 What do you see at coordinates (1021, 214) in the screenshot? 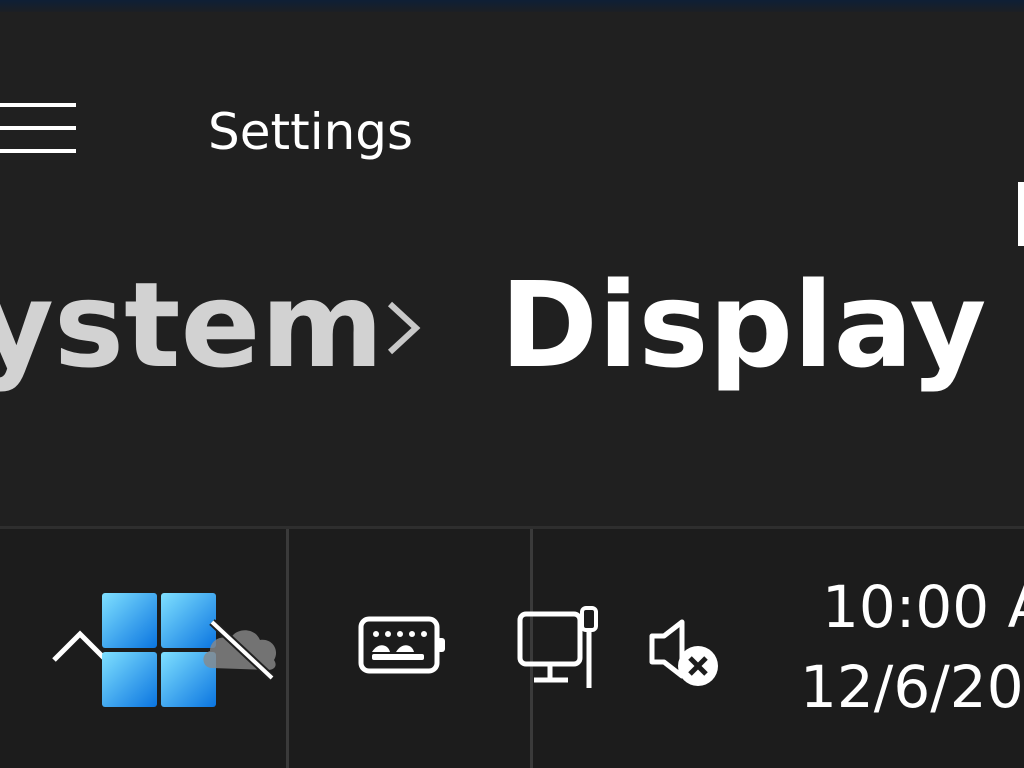
I see `mouse-cursor-icon` at bounding box center [1021, 214].